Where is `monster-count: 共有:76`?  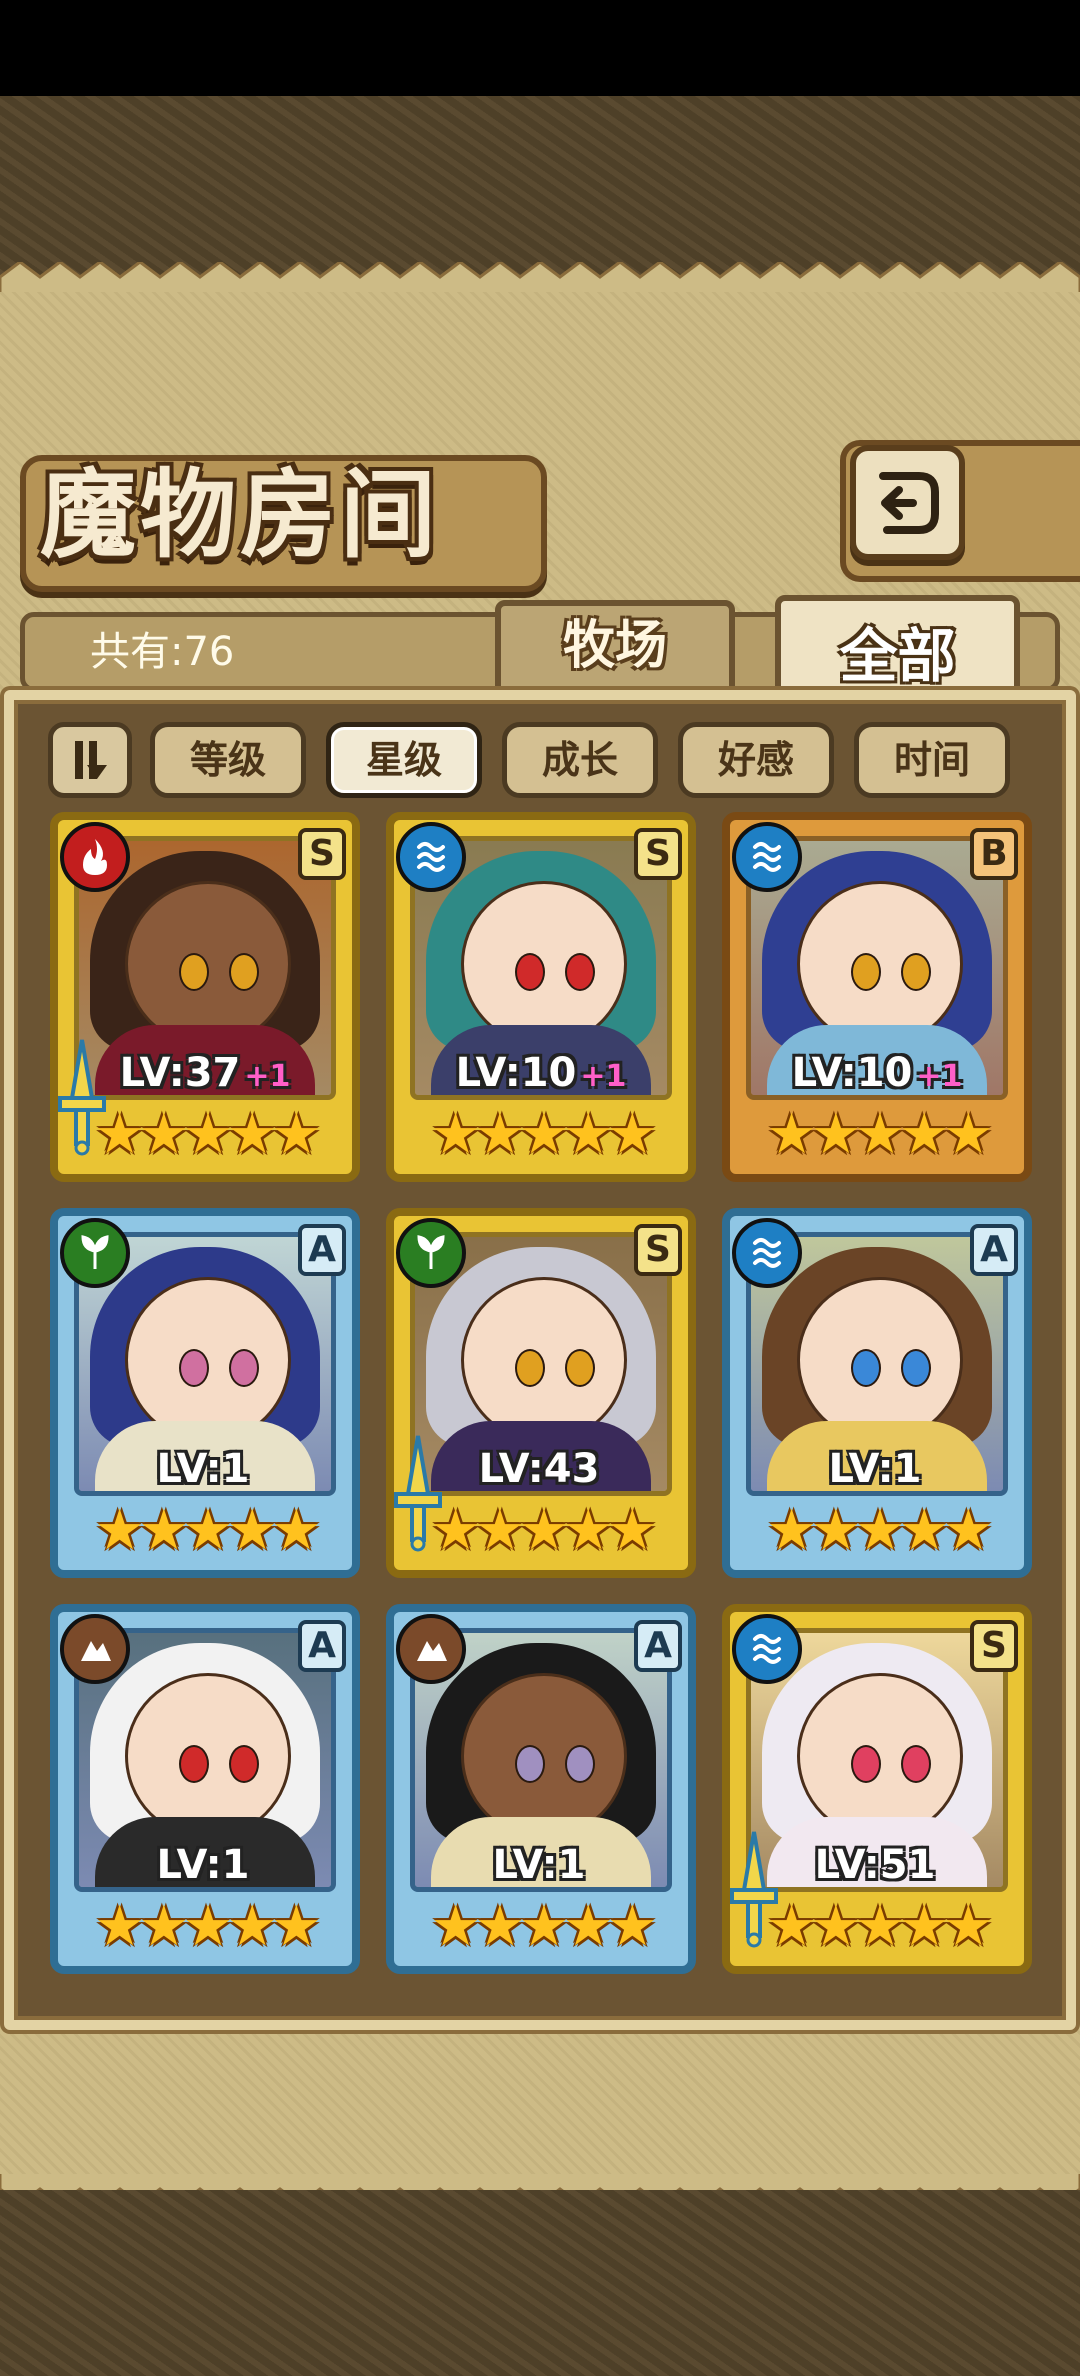
monster-count: 共有:76 is located at coordinates (162, 652).